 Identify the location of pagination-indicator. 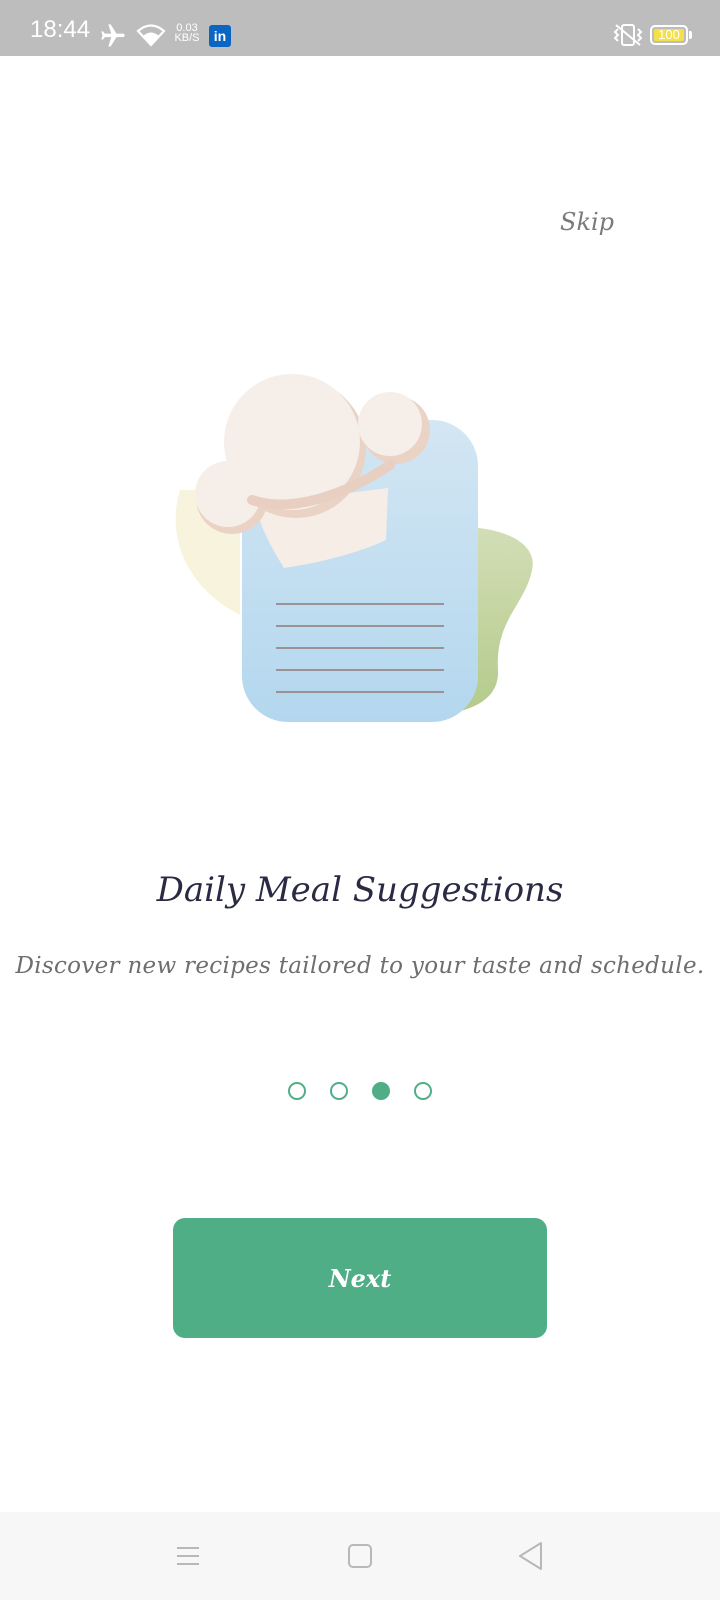
(360, 1092).